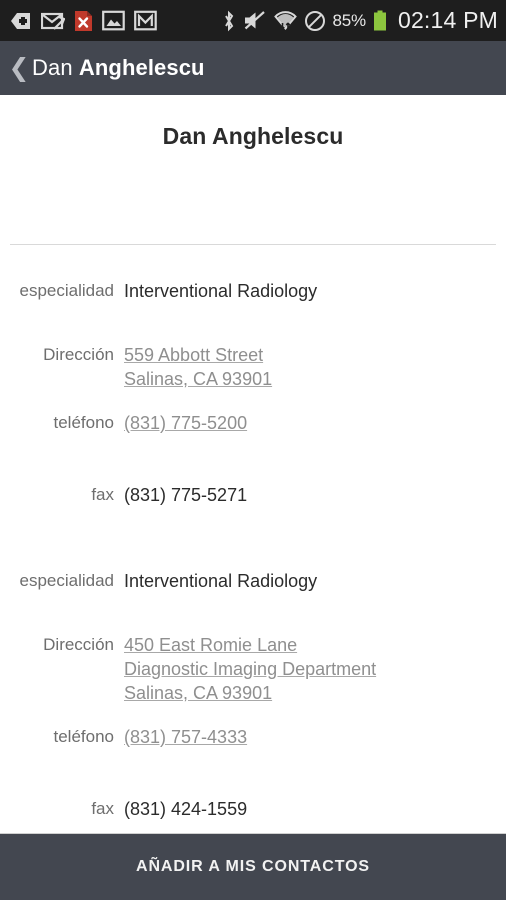 This screenshot has height=900, width=506. What do you see at coordinates (20, 20) in the screenshot?
I see `download-arrow-icon` at bounding box center [20, 20].